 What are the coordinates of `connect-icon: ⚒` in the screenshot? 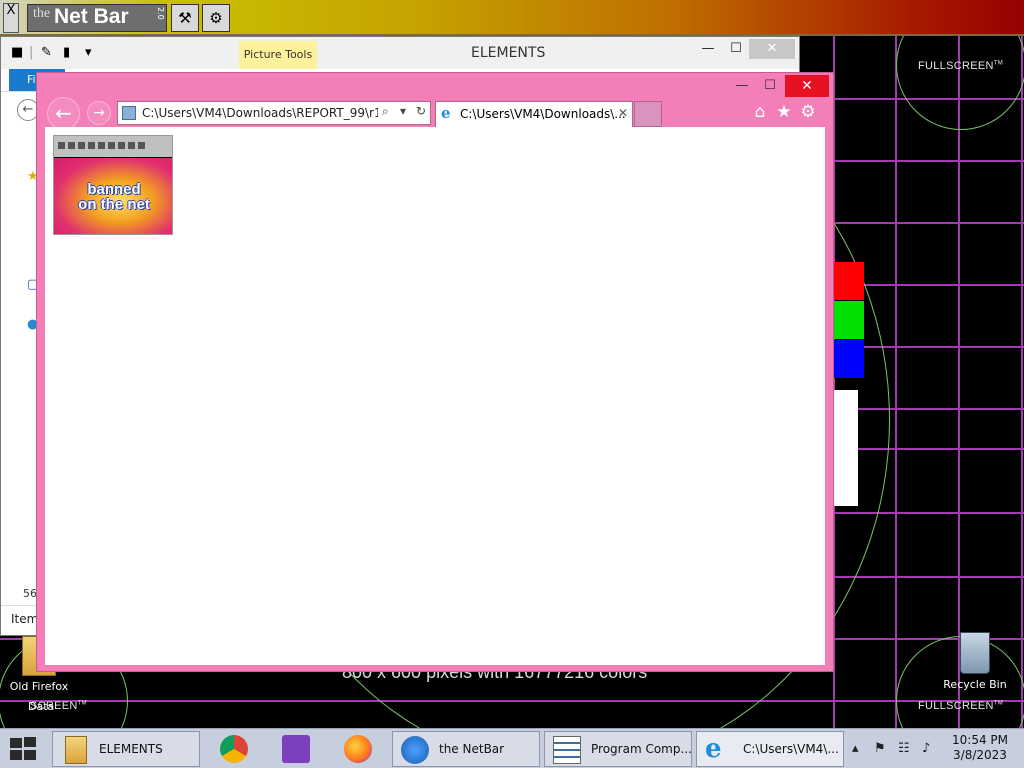 It's located at (185, 18).